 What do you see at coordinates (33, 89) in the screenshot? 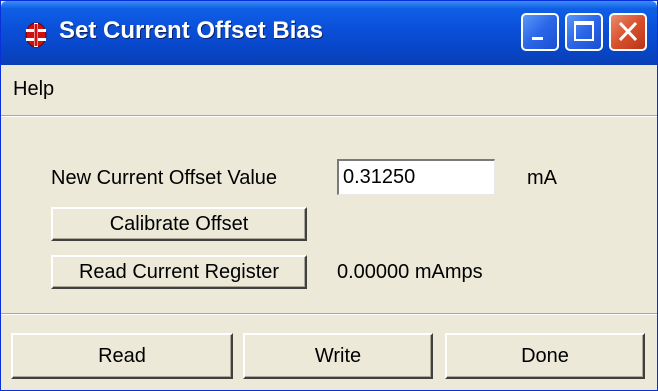
I see `menu-item-help: Help` at bounding box center [33, 89].